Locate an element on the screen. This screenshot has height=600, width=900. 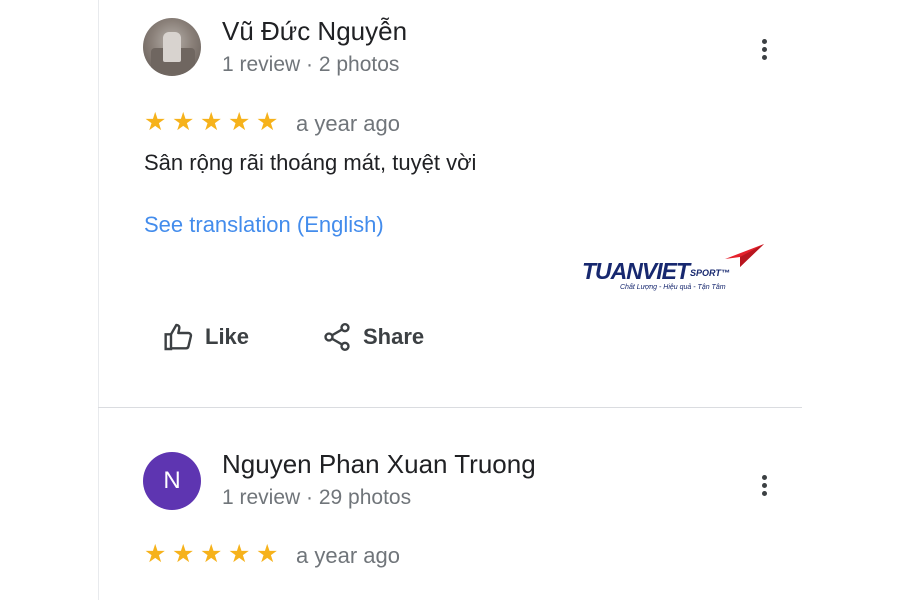
review-divider is located at coordinates (450, 407).